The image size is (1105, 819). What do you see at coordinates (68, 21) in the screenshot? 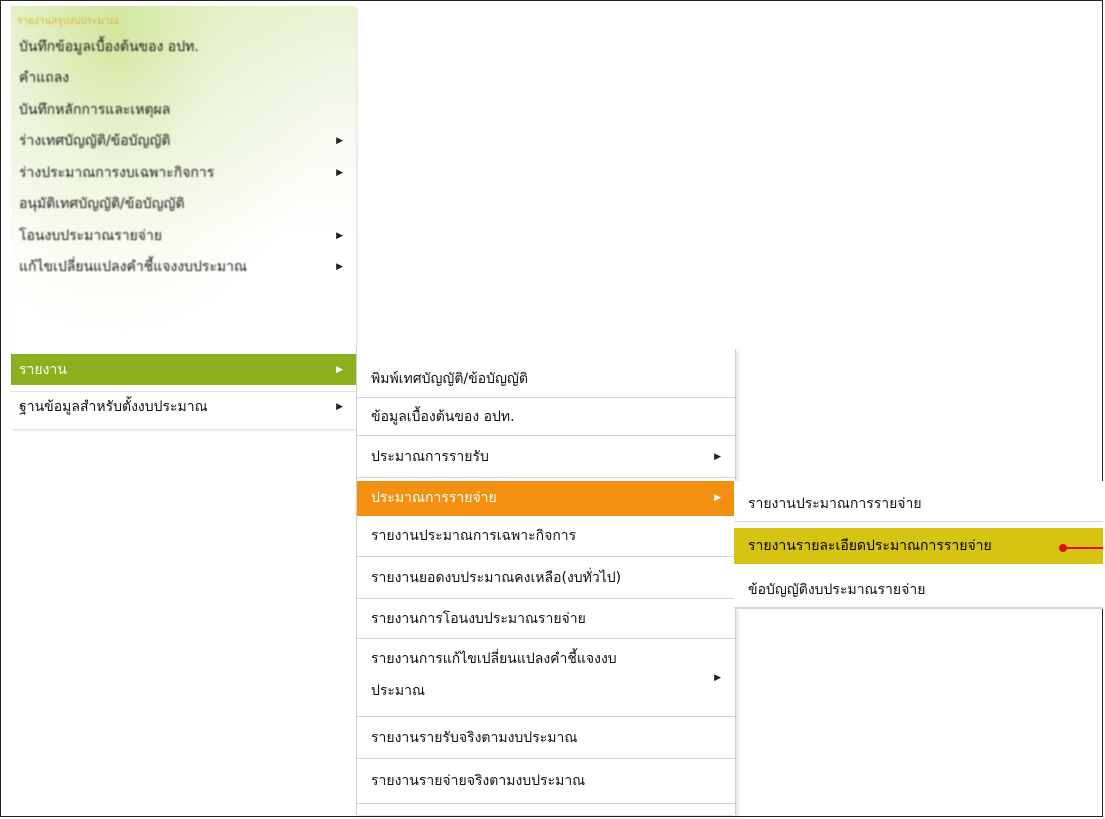
I see `menu-header: รายงานสรุปงบประมาณ` at bounding box center [68, 21].